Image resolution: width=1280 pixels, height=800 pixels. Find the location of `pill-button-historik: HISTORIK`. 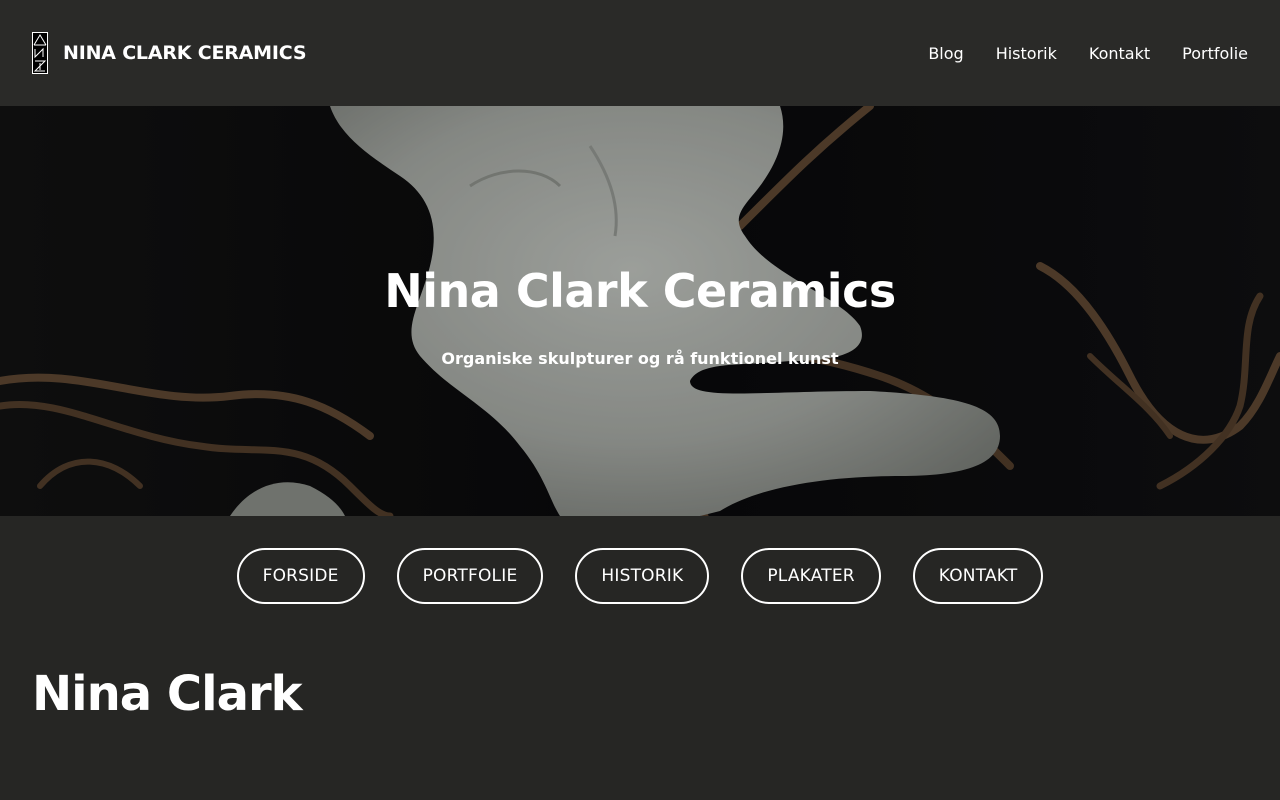

pill-button-historik: HISTORIK is located at coordinates (642, 576).